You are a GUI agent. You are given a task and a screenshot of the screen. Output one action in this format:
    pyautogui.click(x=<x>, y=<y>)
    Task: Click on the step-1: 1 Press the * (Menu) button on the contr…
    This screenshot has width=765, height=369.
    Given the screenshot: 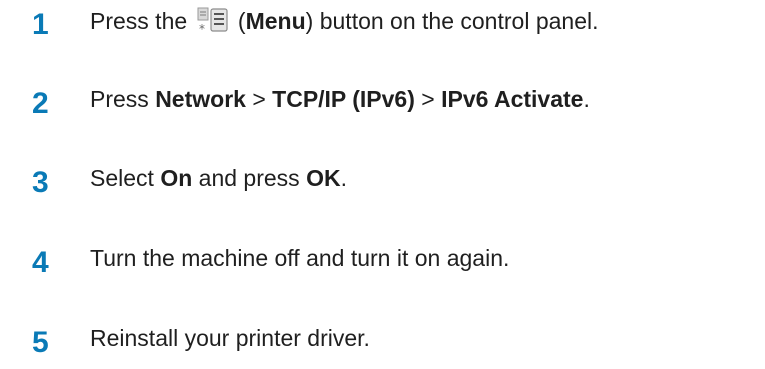 What is the action you would take?
    pyautogui.click(x=382, y=22)
    